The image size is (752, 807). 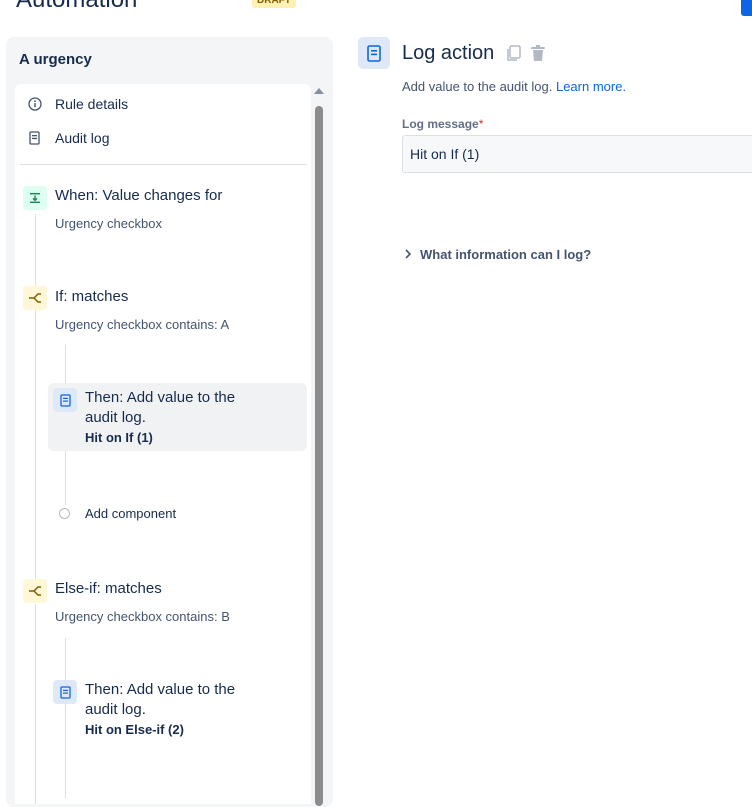 What do you see at coordinates (514, 56) in the screenshot?
I see `copy-icon` at bounding box center [514, 56].